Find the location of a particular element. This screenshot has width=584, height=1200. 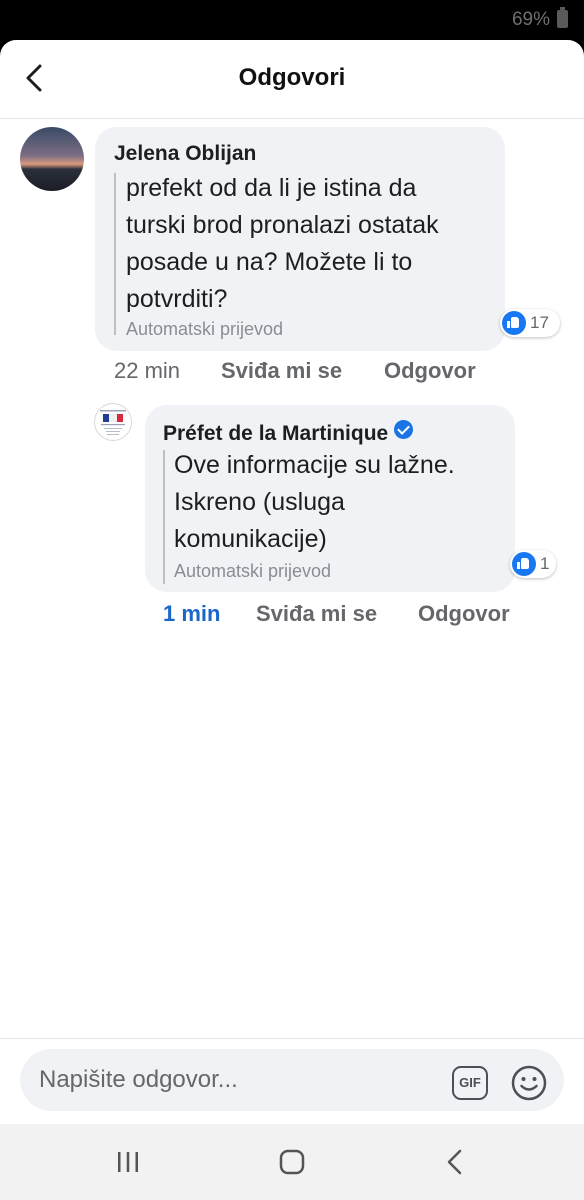

recent-apps-icon is located at coordinates (128, 1162).